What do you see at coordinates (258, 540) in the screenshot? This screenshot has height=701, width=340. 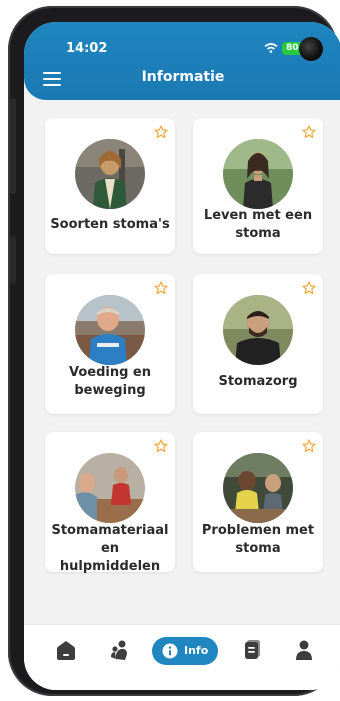 I see `card-label: Problemen met stoma` at bounding box center [258, 540].